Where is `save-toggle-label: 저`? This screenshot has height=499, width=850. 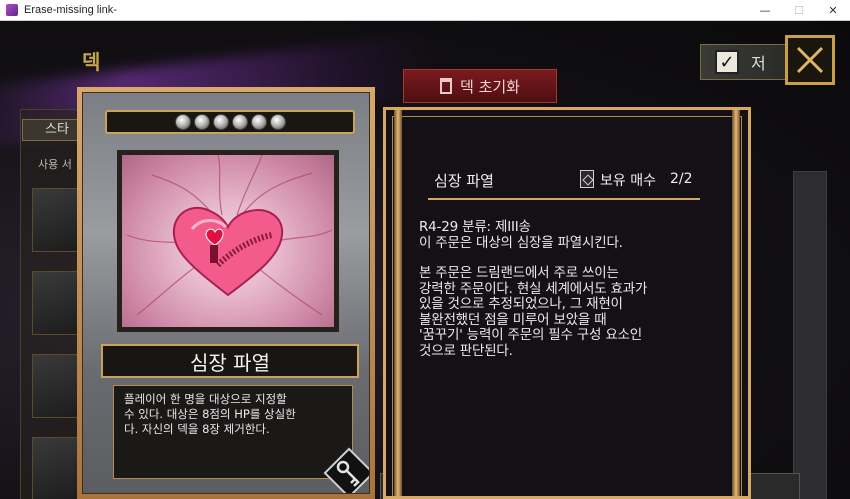 save-toggle-label: 저 is located at coordinates (758, 63).